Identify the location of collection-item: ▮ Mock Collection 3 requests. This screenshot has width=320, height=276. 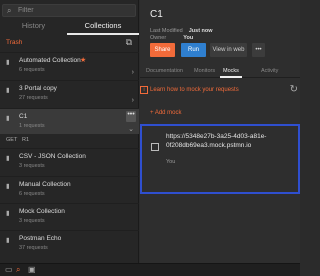
(69, 216).